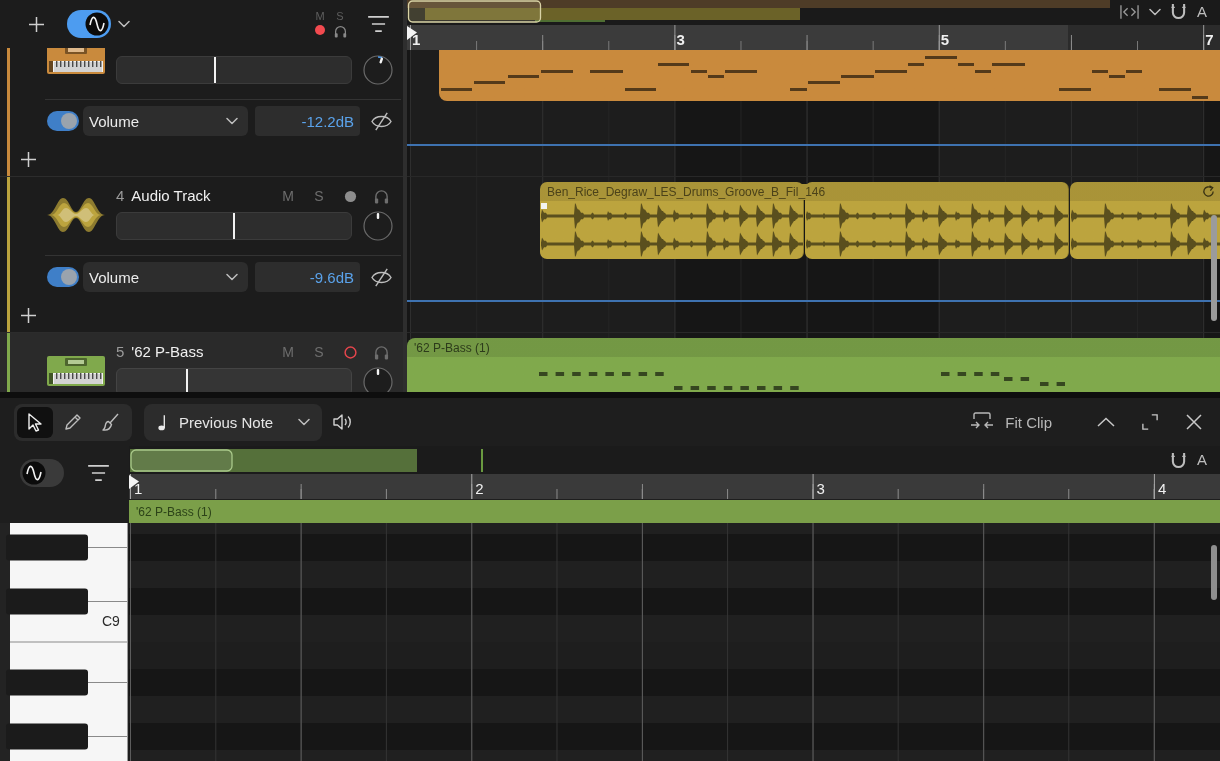 This screenshot has height=761, width=1220. Describe the element at coordinates (1194, 422) in the screenshot. I see `close-icon` at that location.